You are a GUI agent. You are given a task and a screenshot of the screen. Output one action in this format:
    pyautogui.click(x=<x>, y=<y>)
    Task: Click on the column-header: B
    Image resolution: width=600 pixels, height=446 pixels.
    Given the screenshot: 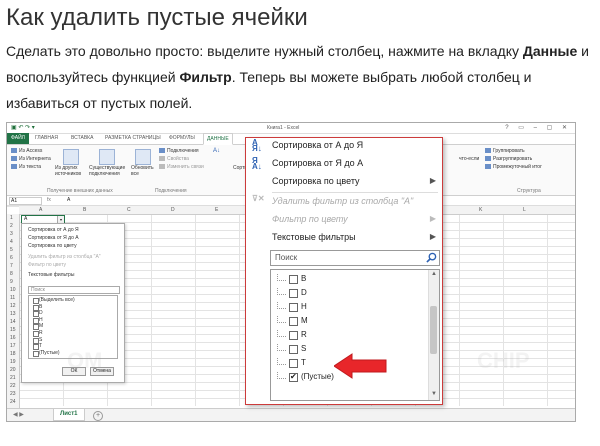 What is the action you would take?
    pyautogui.click(x=84, y=210)
    